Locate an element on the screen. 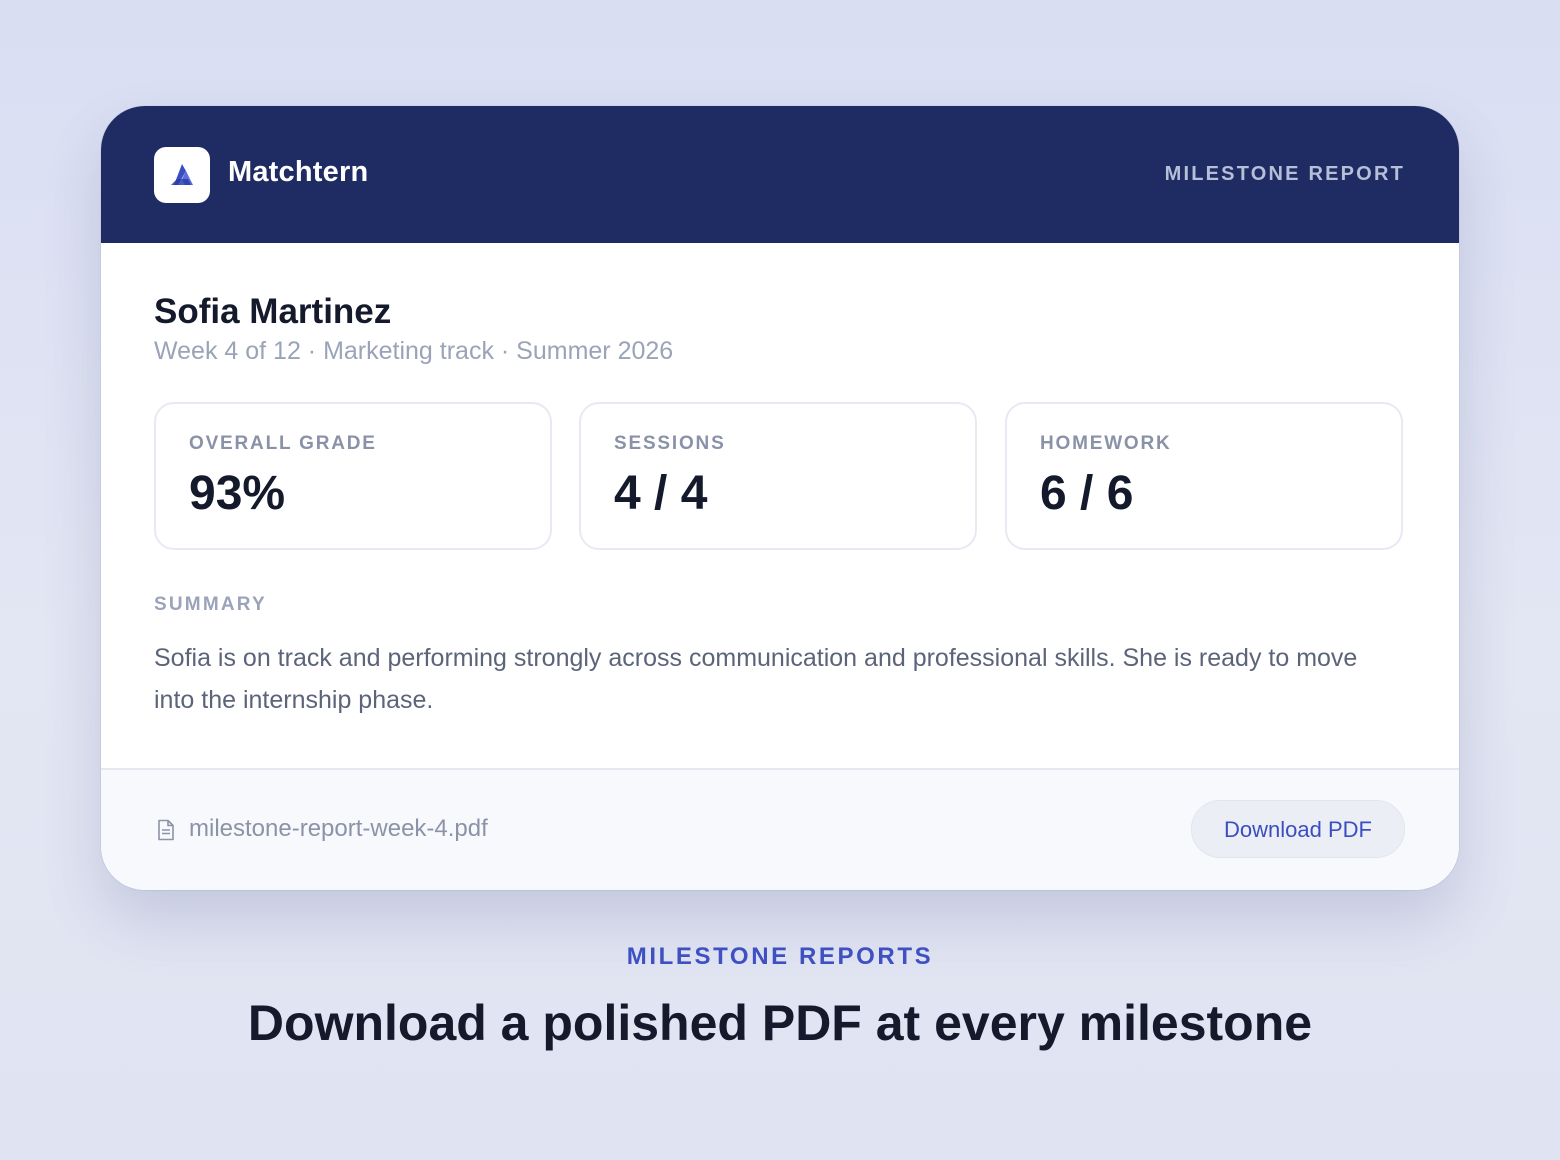 Image resolution: width=1560 pixels, height=1160 pixels. file-name: milestone-report-week-4.pdf is located at coordinates (338, 828).